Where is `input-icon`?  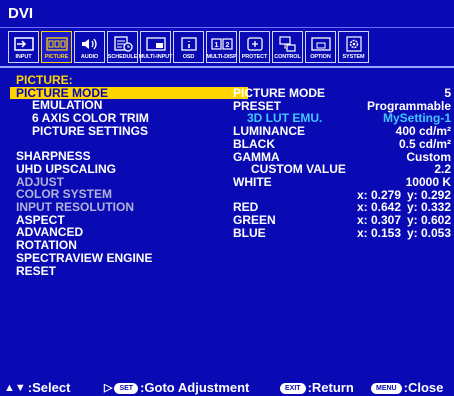
input-icon is located at coordinates (23, 43).